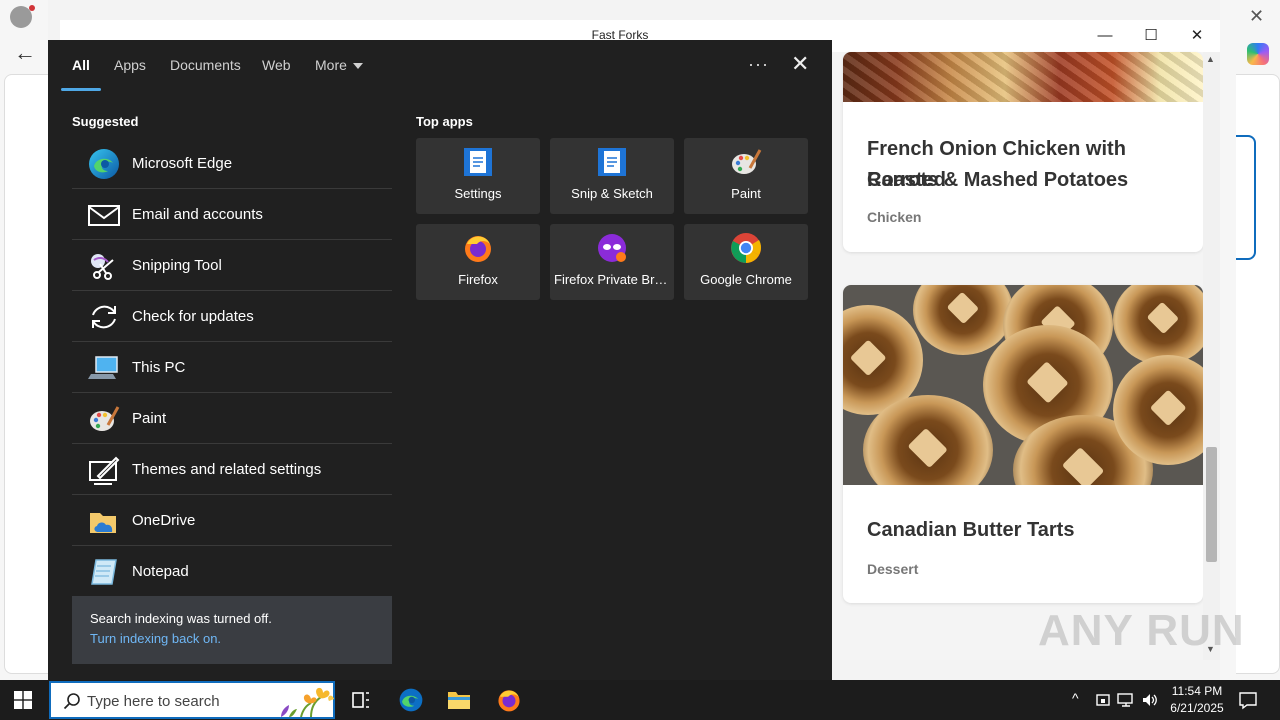 The height and width of the screenshot is (720, 1280). I want to click on suggested-item-microsoft-edge: Microsoft Edge, so click(232, 163).